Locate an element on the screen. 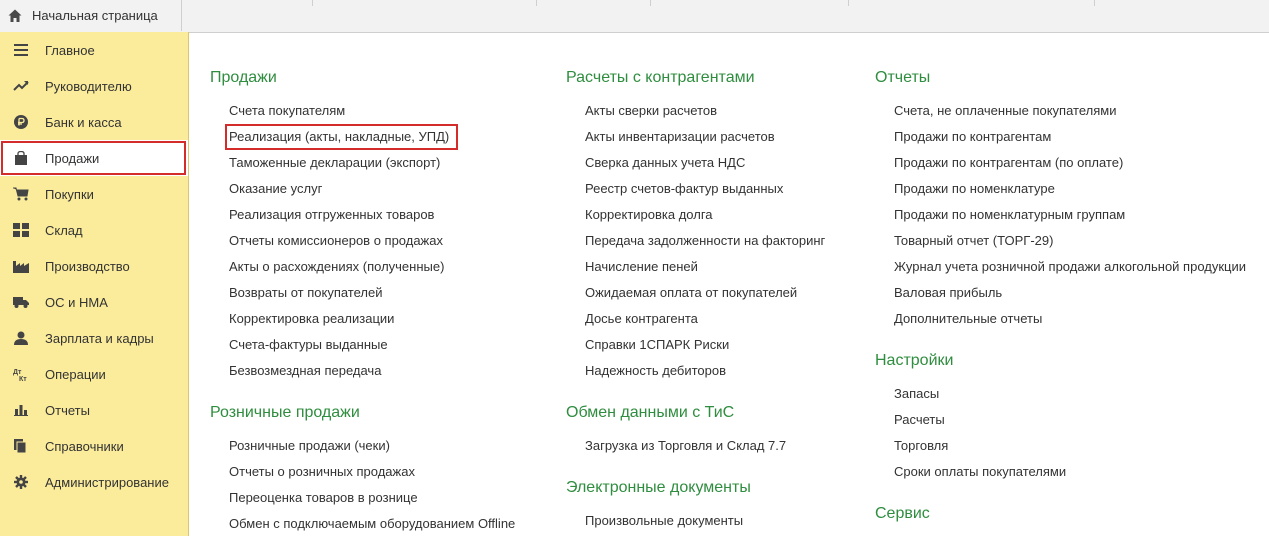  sidebar-item-references: Справочники is located at coordinates (94, 446).